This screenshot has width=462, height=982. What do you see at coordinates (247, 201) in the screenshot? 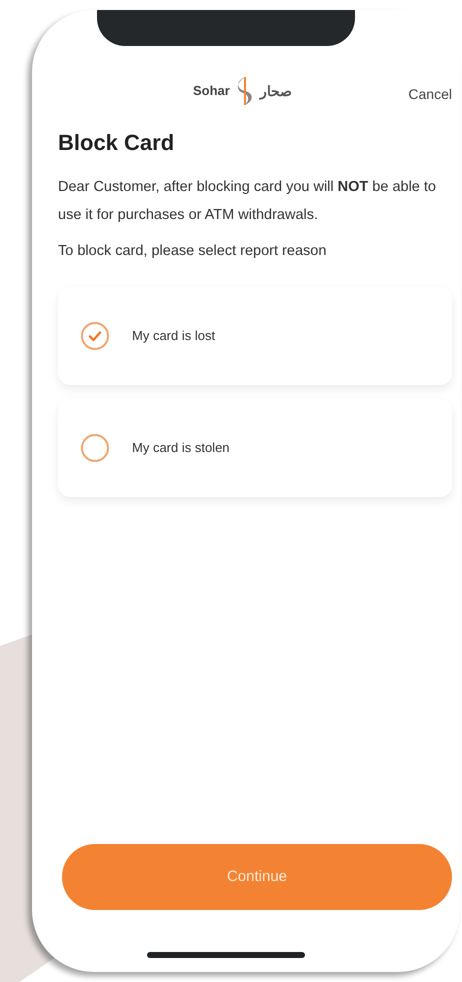
I see `warning-message: Dear Customer, after blocking card you will NOT be able to use it for purchases or ATM withdrawals.` at bounding box center [247, 201].